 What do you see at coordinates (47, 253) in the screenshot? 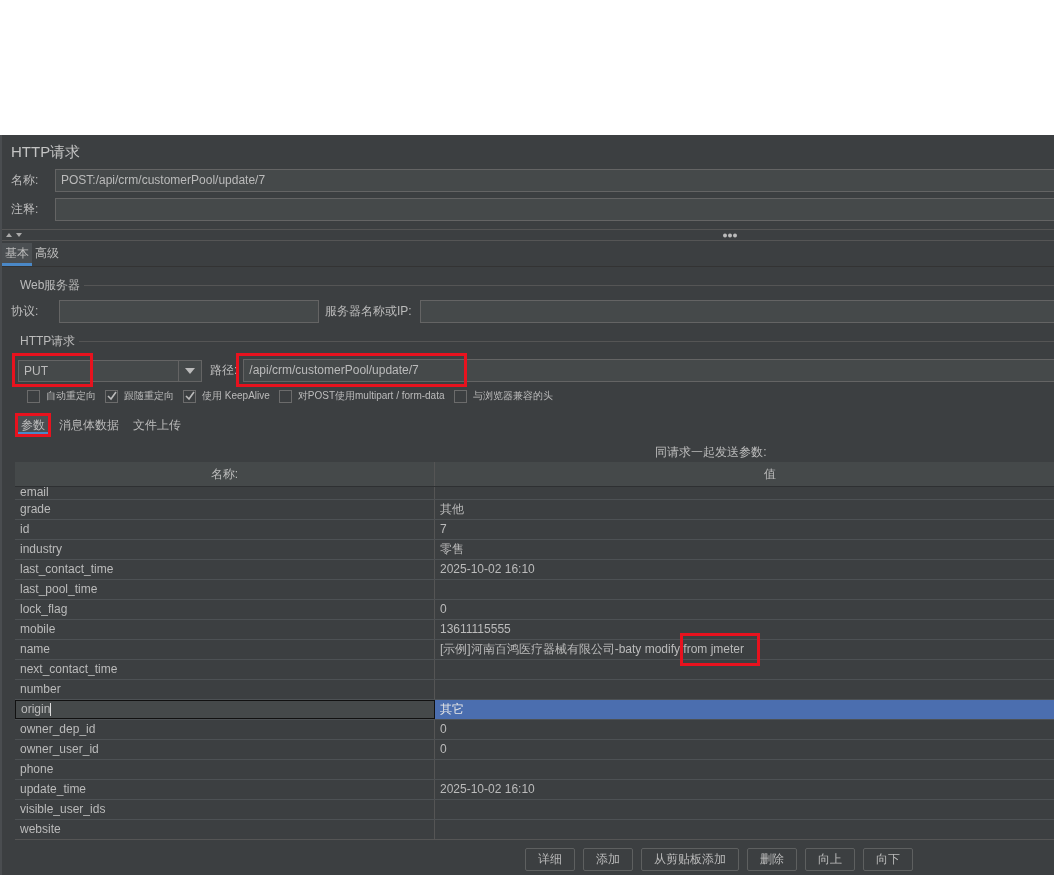
I see `tab: 高级` at bounding box center [47, 253].